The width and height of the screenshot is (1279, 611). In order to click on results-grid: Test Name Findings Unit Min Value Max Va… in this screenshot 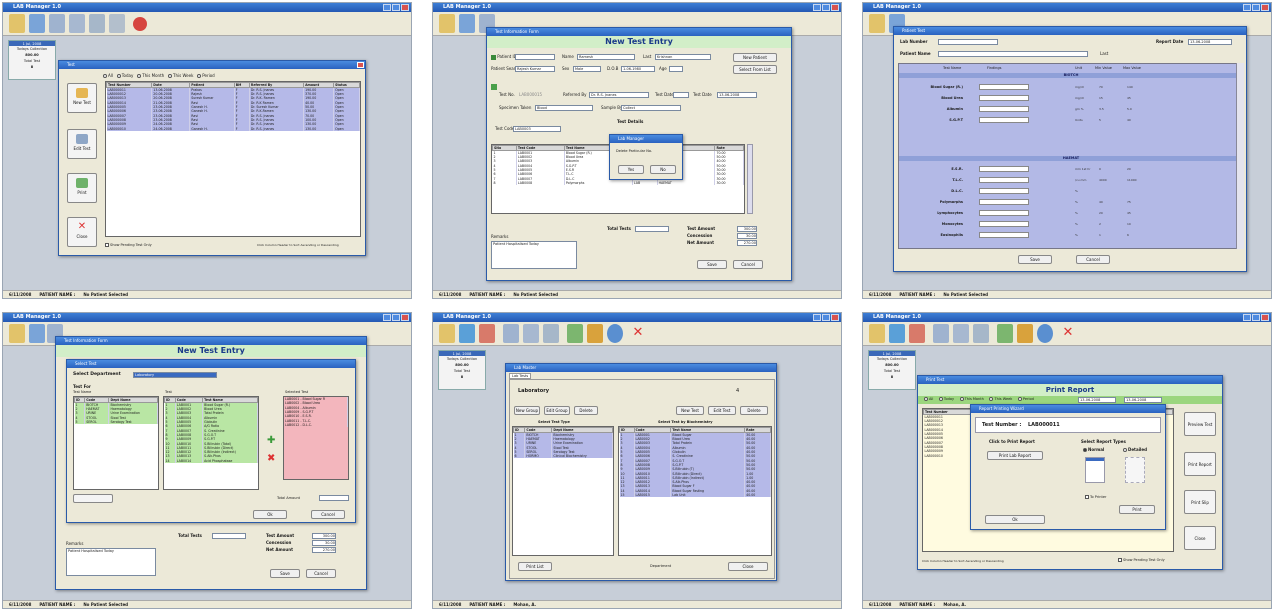, I will do `click(1071, 156)`.